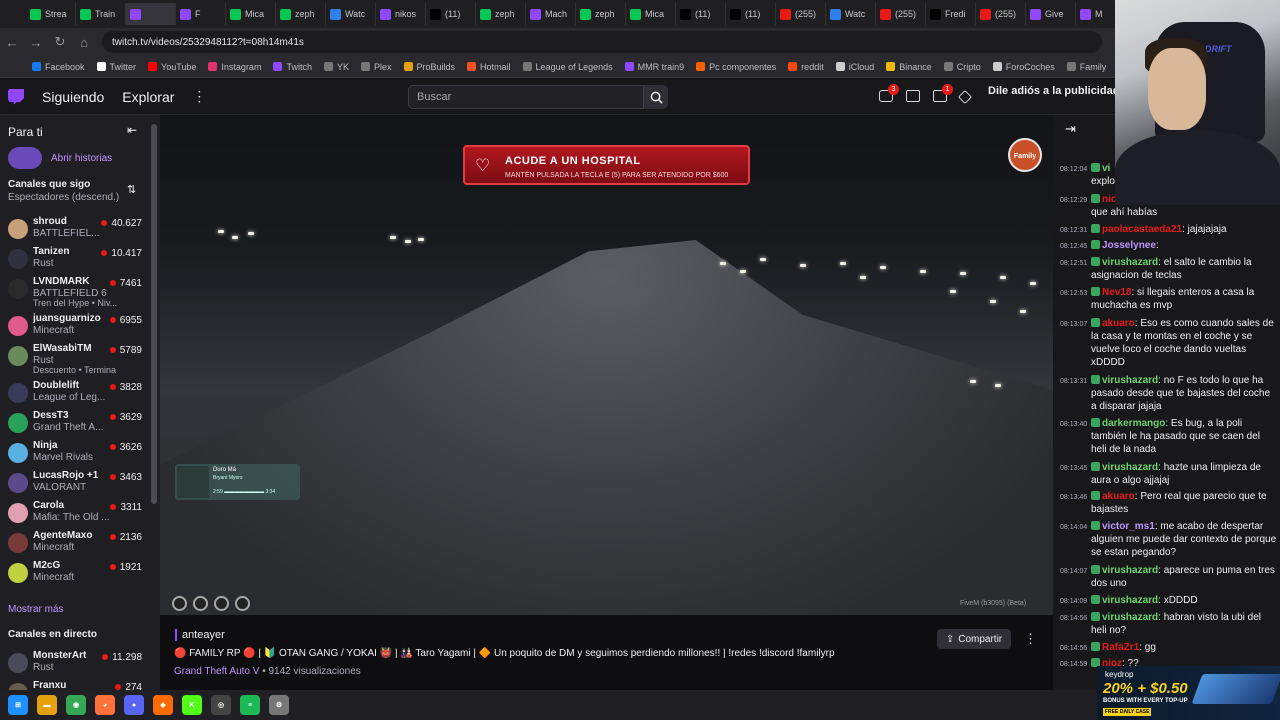  I want to click on notifications-icon: 1, so click(943, 93).